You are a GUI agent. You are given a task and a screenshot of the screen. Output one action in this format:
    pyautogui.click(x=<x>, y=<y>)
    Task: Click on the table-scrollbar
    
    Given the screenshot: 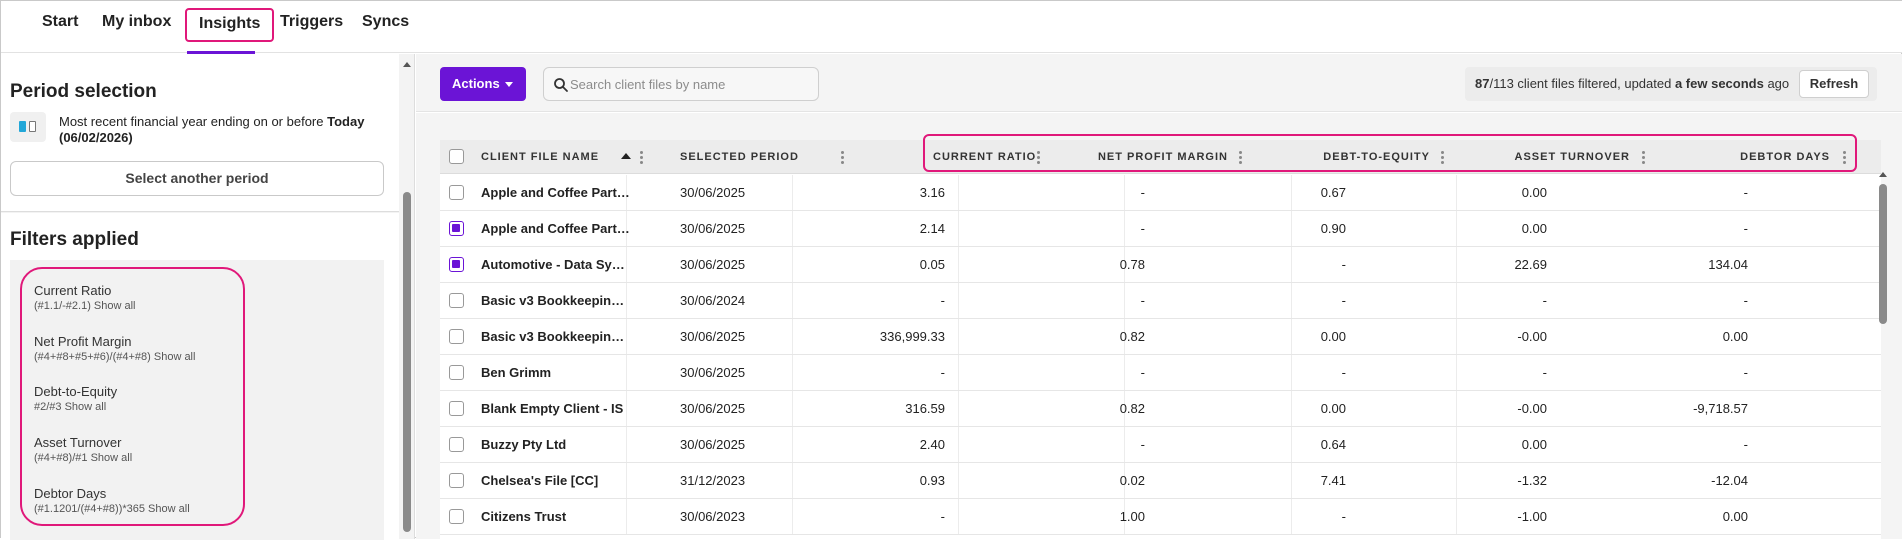 What is the action you would take?
    pyautogui.click(x=1883, y=355)
    